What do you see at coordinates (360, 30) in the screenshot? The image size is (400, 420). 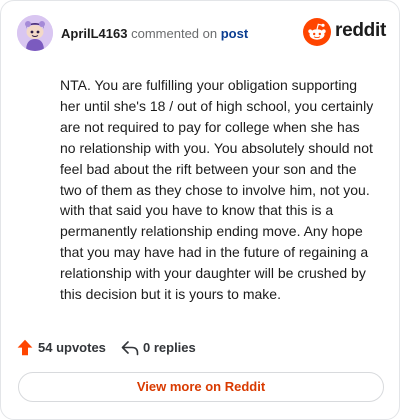 I see `reddit-wordmark: reddit` at bounding box center [360, 30].